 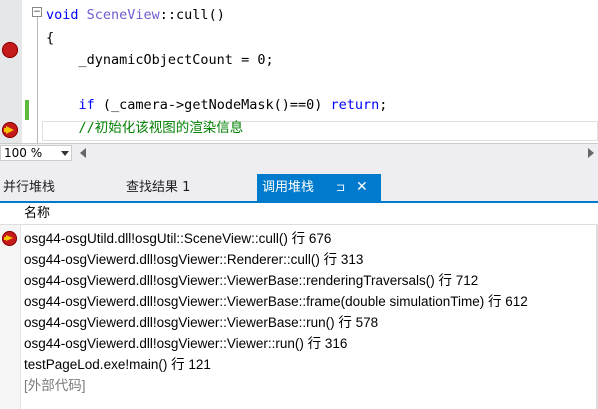 I want to click on code-token: //初始化该视图的渲染信息, so click(x=145, y=127).